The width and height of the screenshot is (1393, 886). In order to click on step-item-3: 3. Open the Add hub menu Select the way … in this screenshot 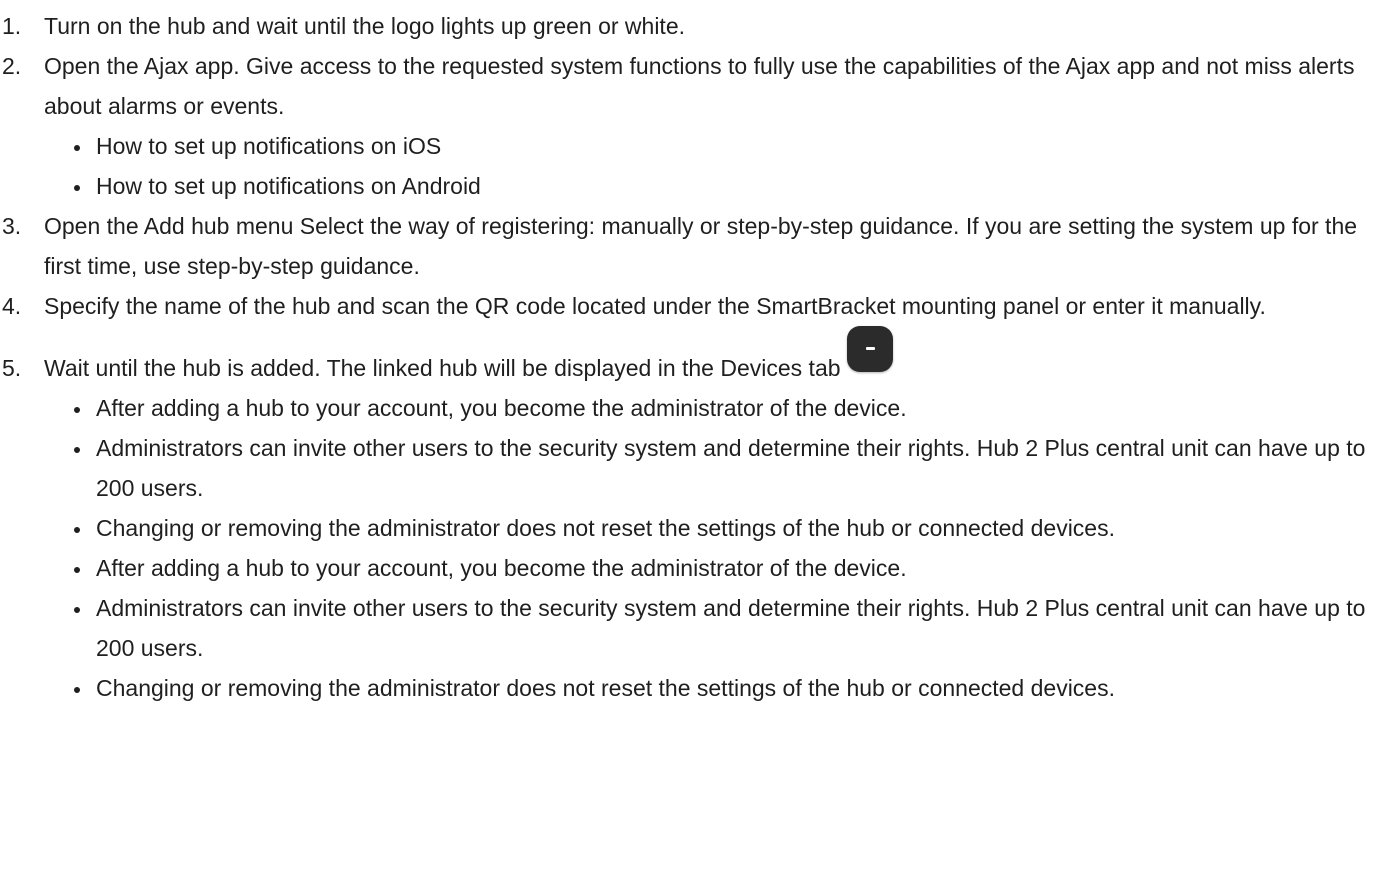, I will do `click(696, 246)`.